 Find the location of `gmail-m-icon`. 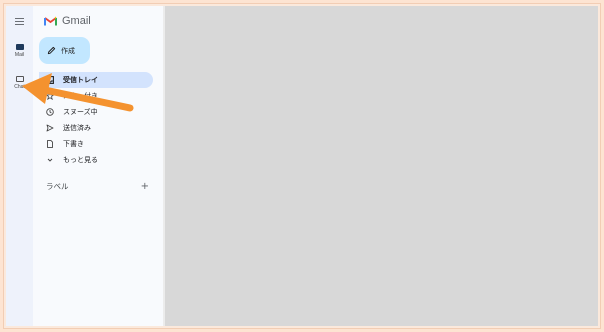

gmail-m-icon is located at coordinates (50, 21).